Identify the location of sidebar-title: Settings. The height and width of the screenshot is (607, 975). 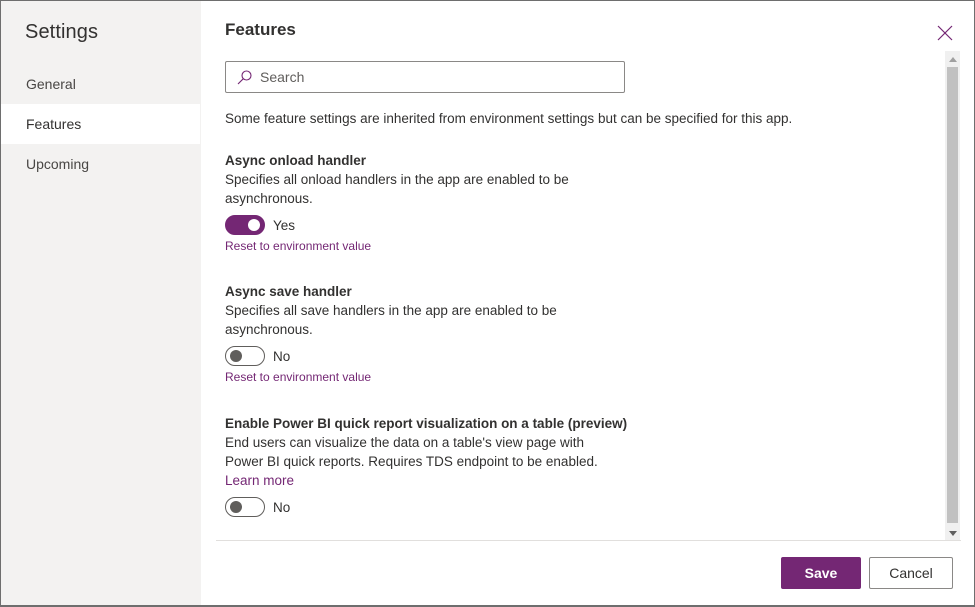
(62, 32).